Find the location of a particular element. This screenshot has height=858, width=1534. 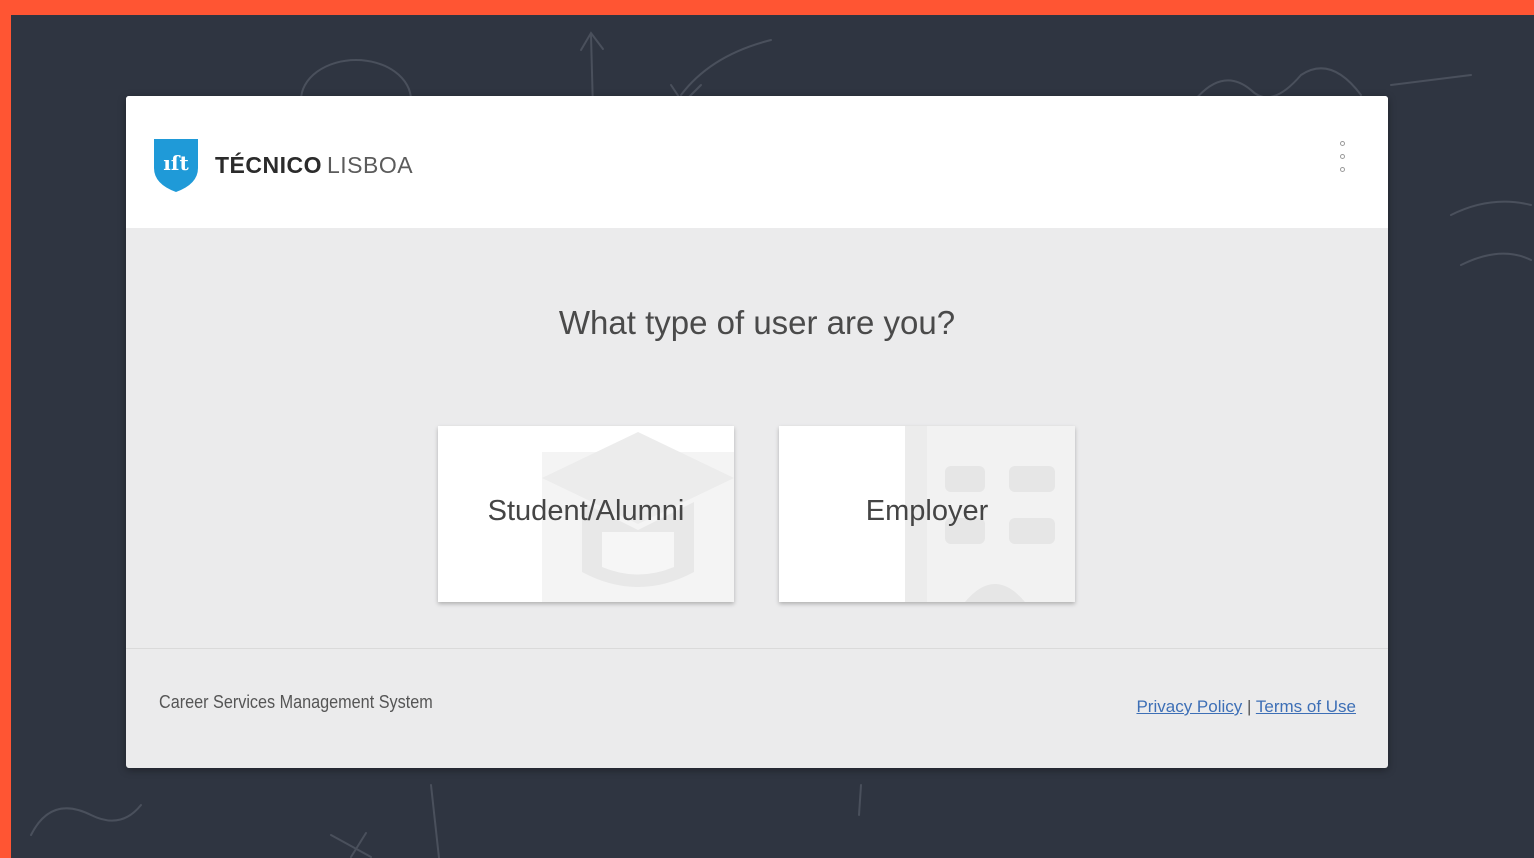

system-name: Career Services Management System is located at coordinates (296, 702).